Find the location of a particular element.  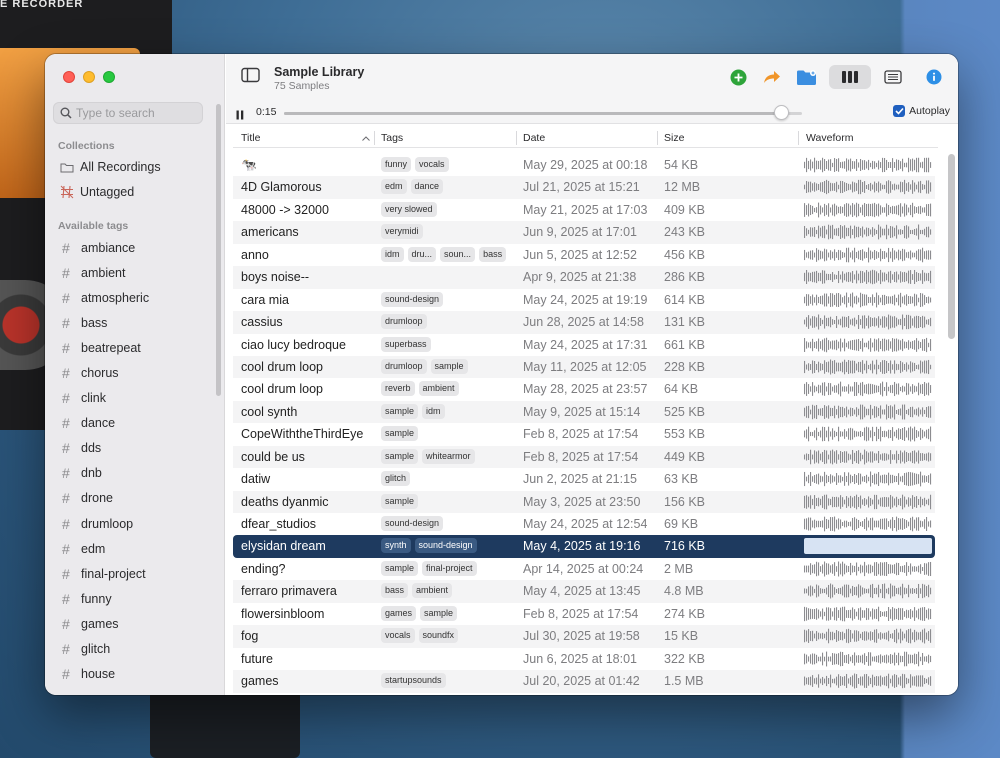

tag-chip: very slowed is located at coordinates (409, 209).